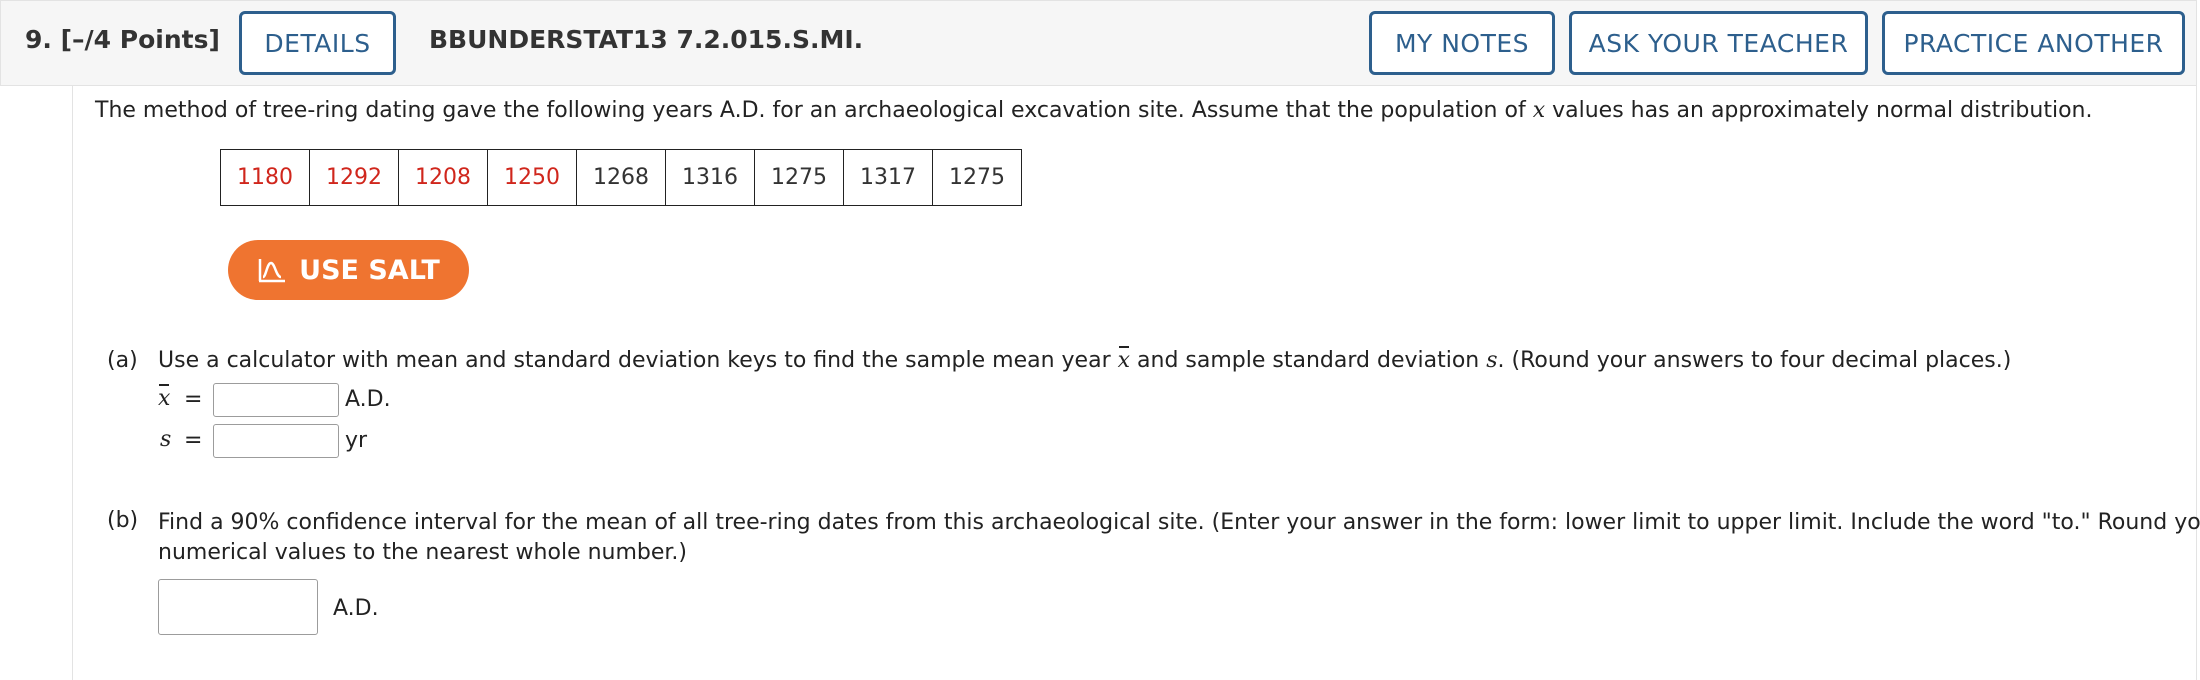 This screenshot has width=2200, height=680. I want to click on question-points: [–/4 Points], so click(140, 39).